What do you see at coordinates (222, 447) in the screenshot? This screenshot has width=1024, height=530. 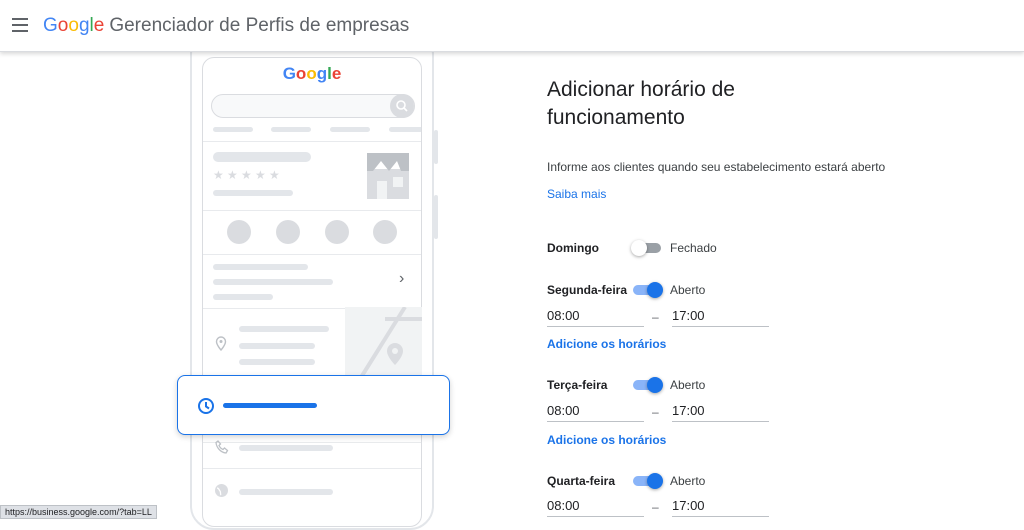 I see `phone-icon` at bounding box center [222, 447].